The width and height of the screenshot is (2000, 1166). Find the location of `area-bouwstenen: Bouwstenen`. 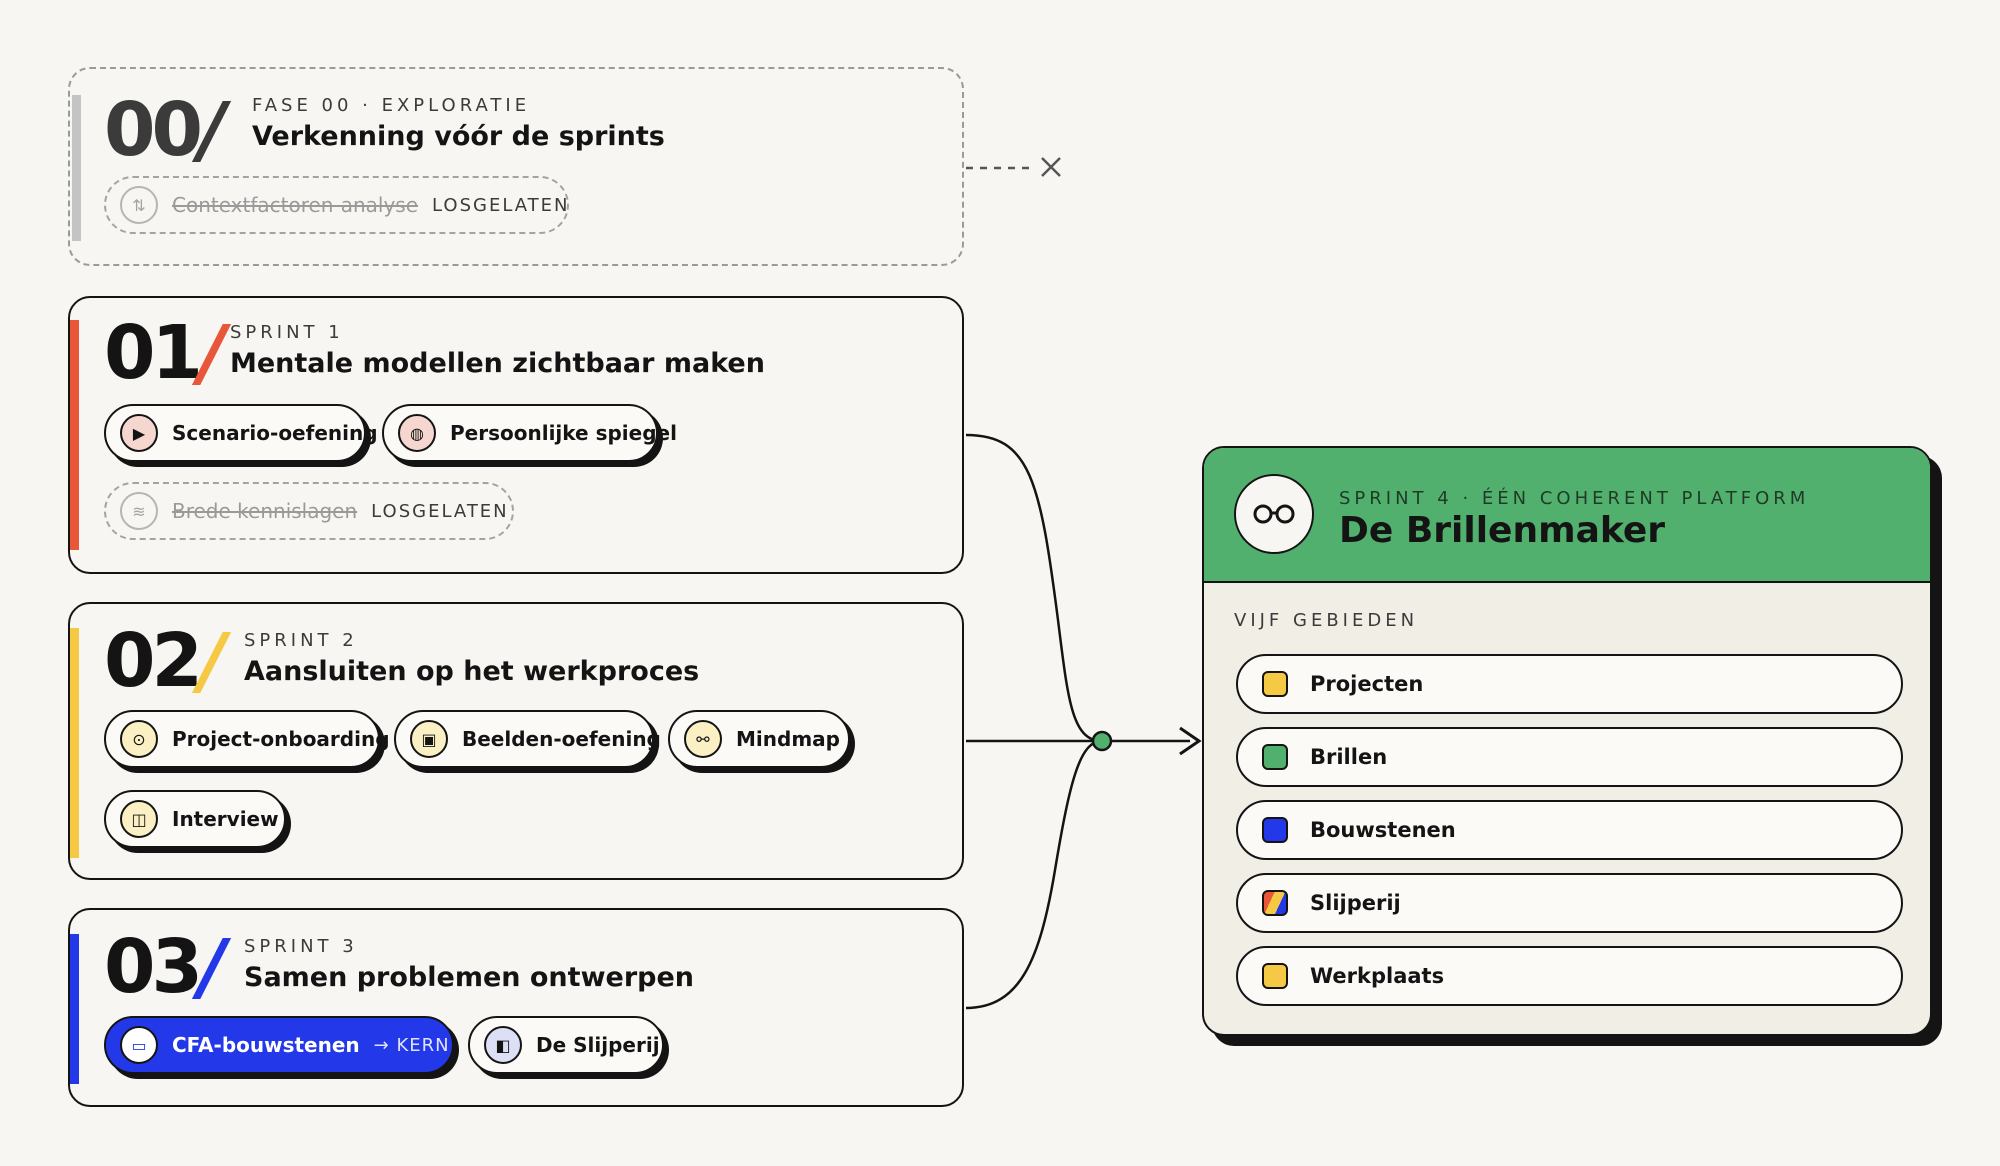

area-bouwstenen: Bouwstenen is located at coordinates (1569, 830).